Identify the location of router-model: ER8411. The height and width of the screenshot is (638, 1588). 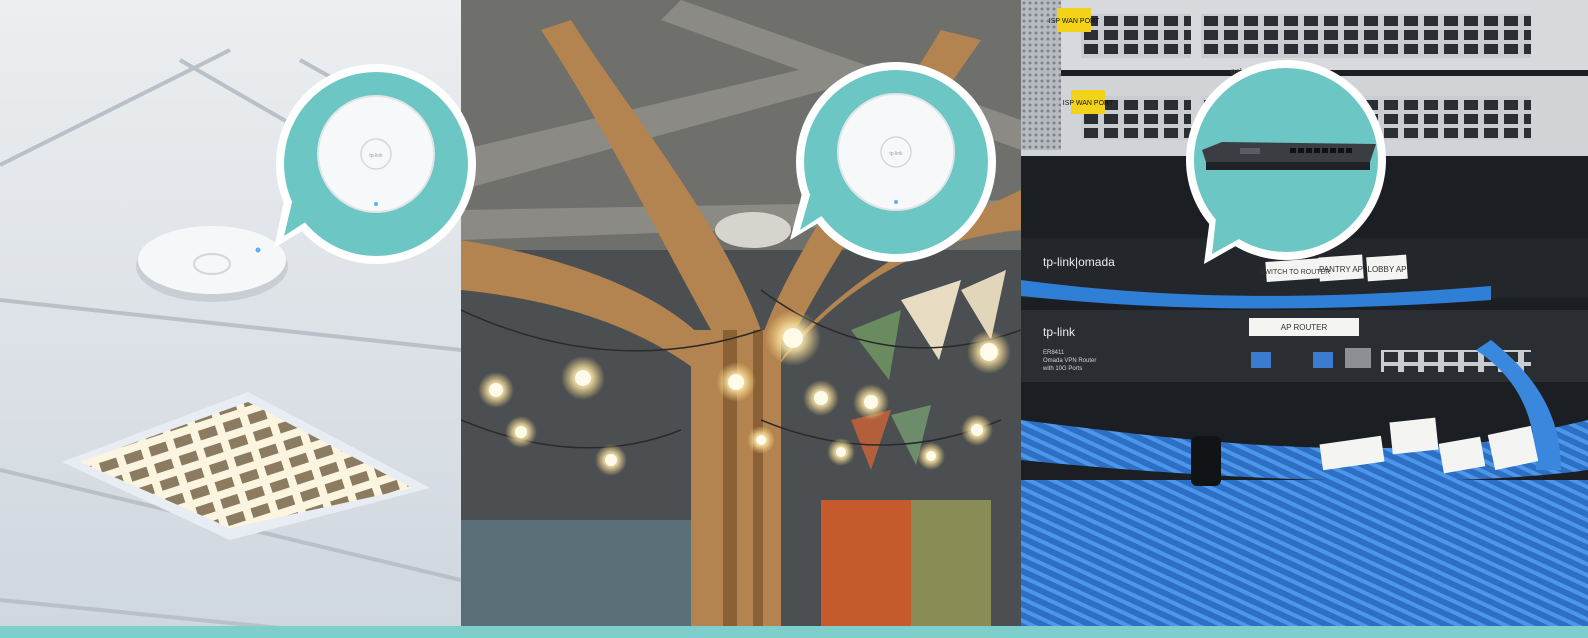
(1054, 353).